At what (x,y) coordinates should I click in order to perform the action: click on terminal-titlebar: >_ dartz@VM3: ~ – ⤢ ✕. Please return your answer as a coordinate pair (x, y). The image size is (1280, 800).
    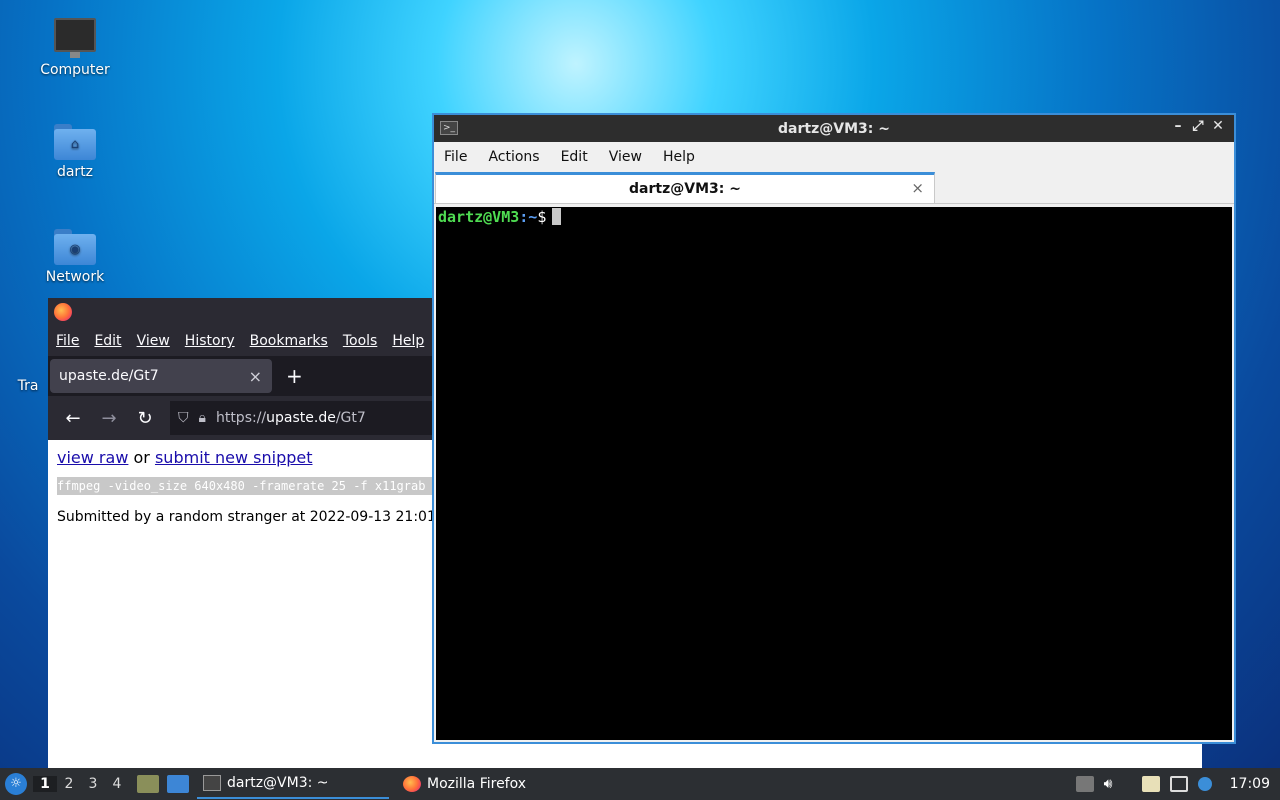
    Looking at the image, I should click on (834, 128).